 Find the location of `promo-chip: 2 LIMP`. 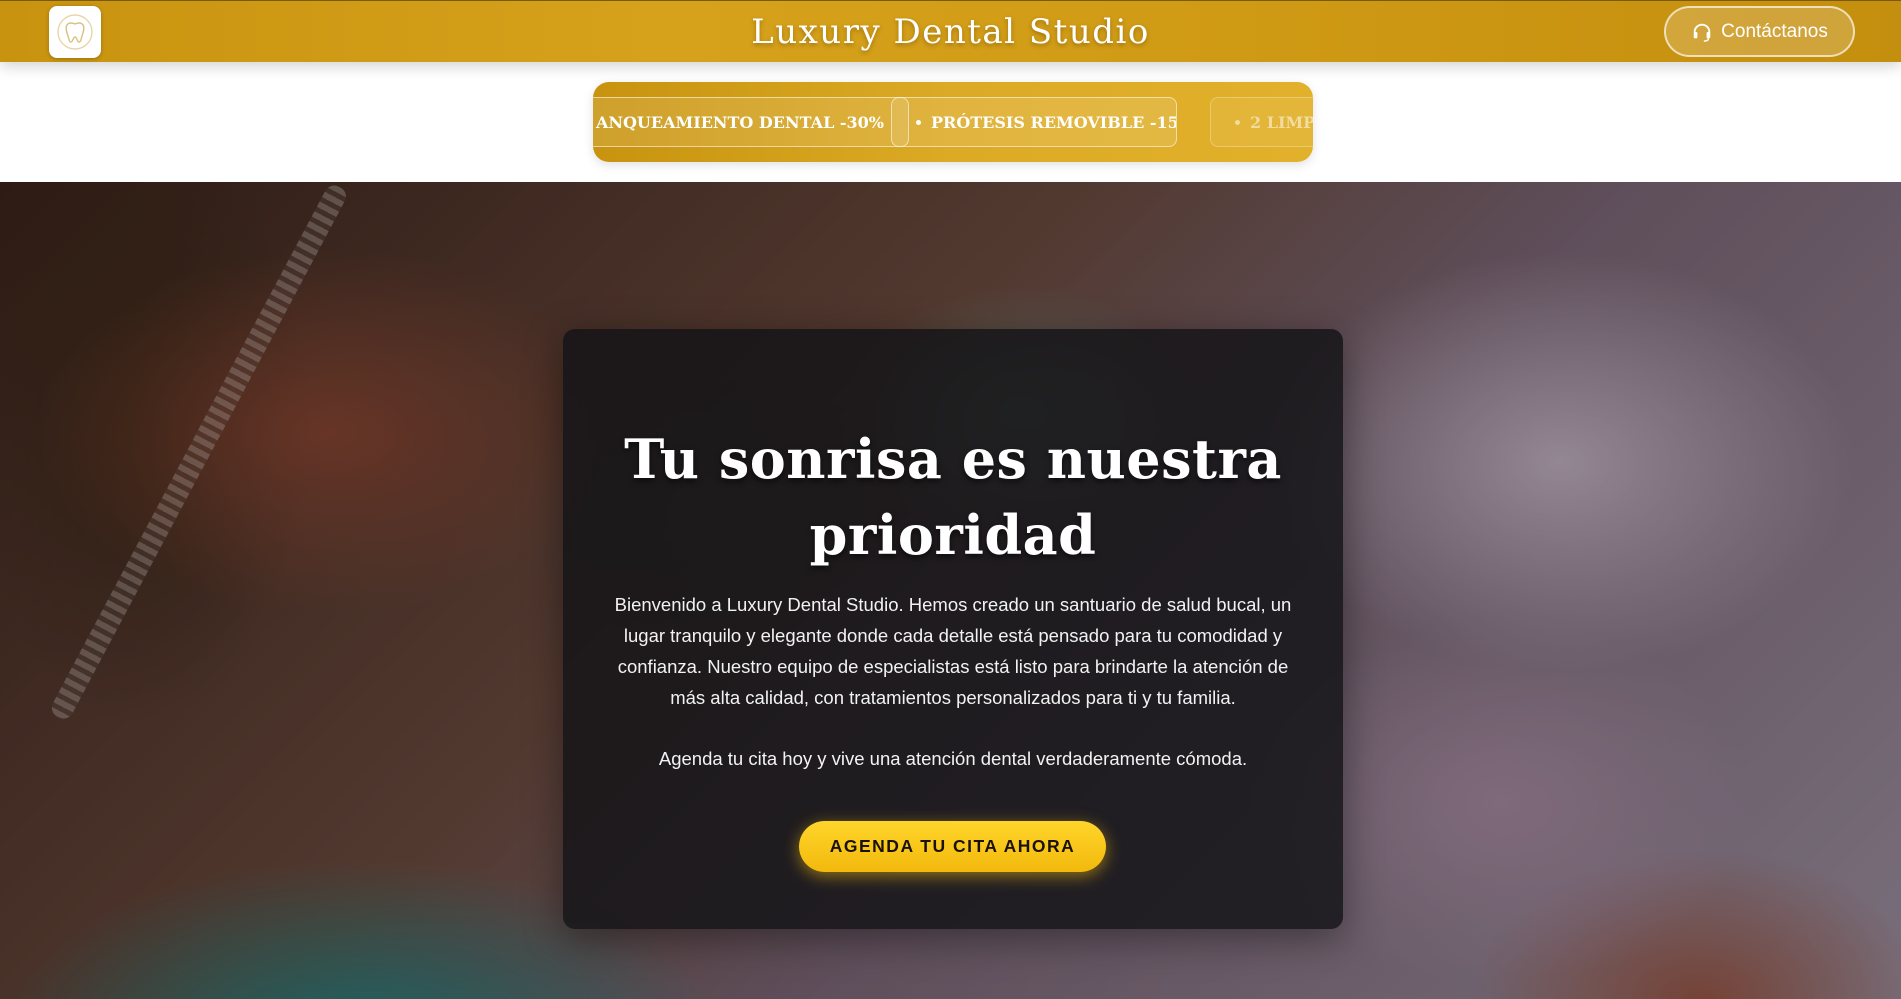

promo-chip: 2 LIMP is located at coordinates (1261, 122).